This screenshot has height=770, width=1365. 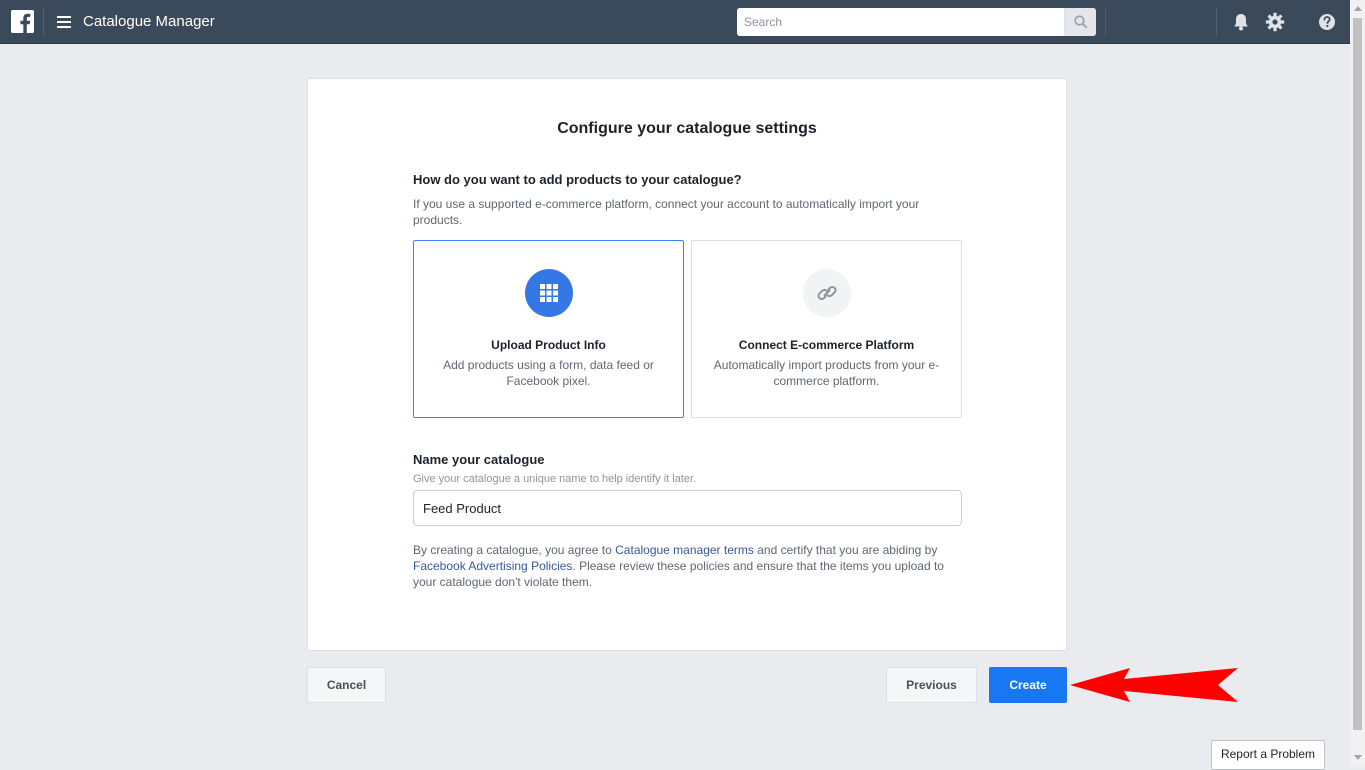 I want to click on legal-text: By creating a catalogue, you agree to, so click(x=514, y=550).